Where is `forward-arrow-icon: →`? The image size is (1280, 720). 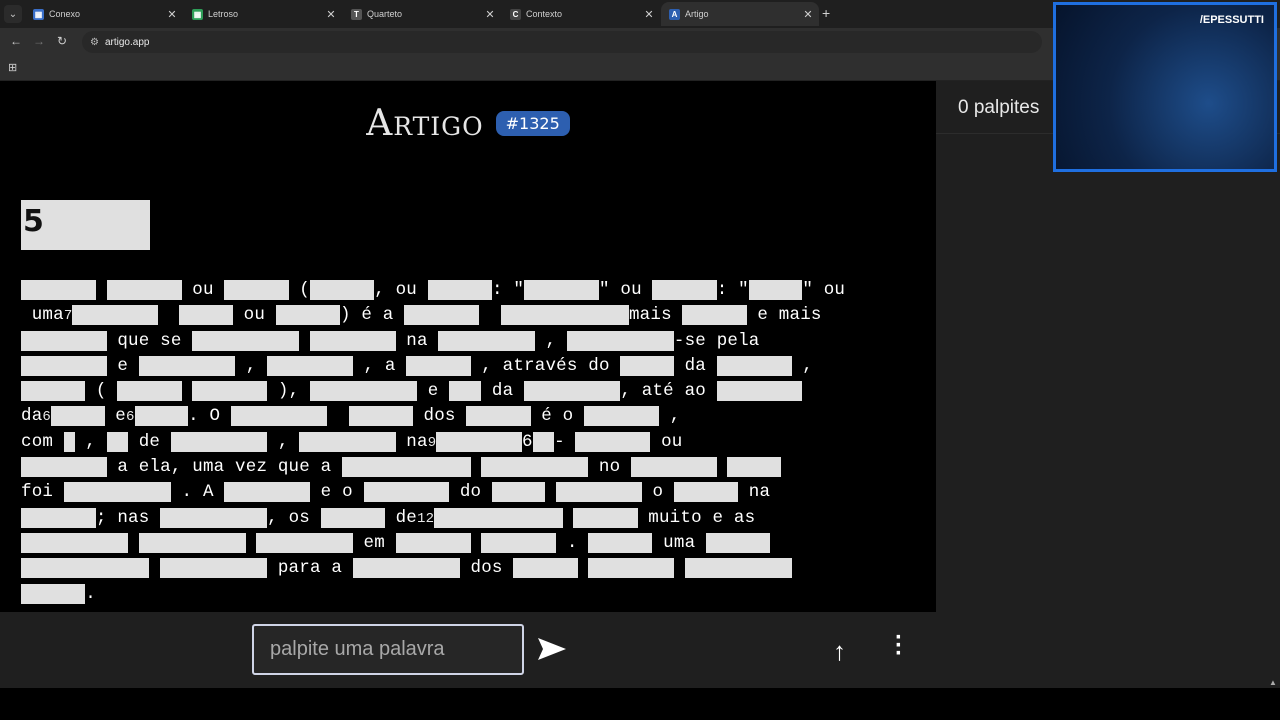
forward-arrow-icon: → is located at coordinates (39, 41).